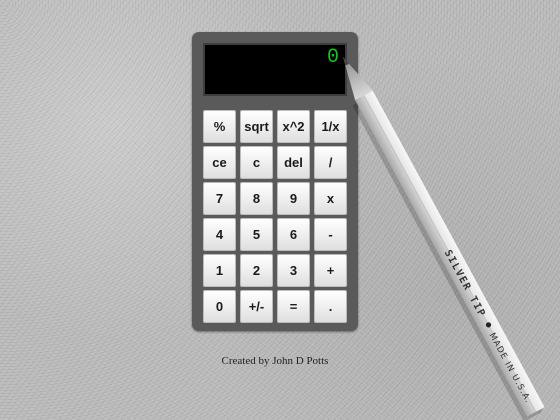  What do you see at coordinates (330, 162) in the screenshot?
I see `key-divide: /` at bounding box center [330, 162].